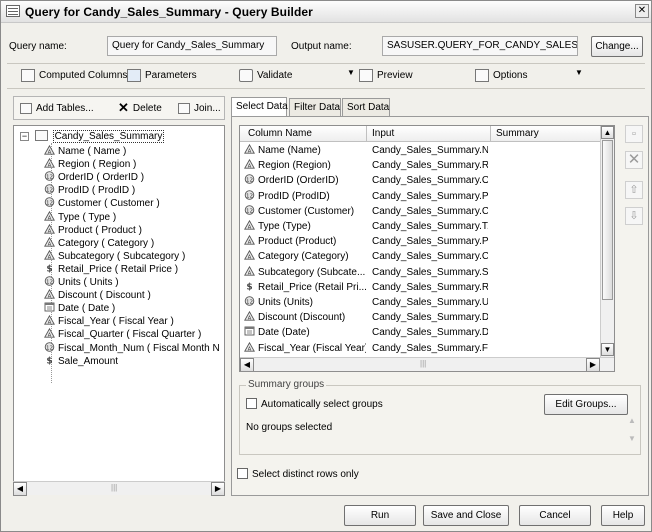 This screenshot has height=532, width=652. I want to click on query-name-input: Query for Candy_Sales_Summary, so click(192, 46).